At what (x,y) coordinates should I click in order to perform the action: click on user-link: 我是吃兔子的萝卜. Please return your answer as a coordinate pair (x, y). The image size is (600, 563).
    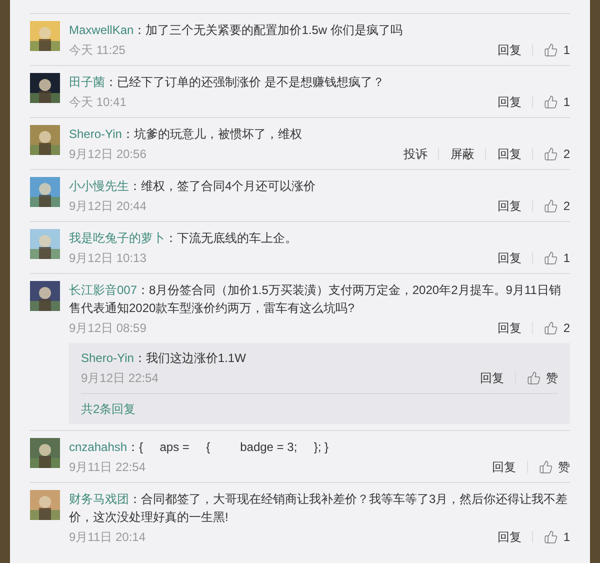
    Looking at the image, I should click on (117, 238).